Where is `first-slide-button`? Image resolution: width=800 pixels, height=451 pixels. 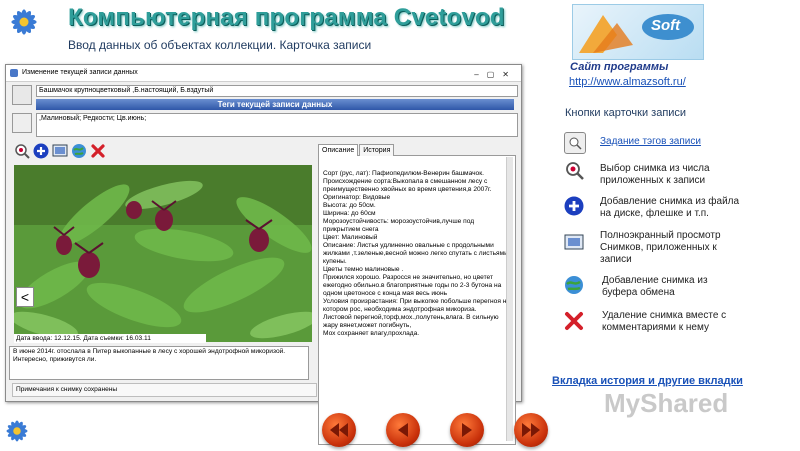 first-slide-button is located at coordinates (339, 430).